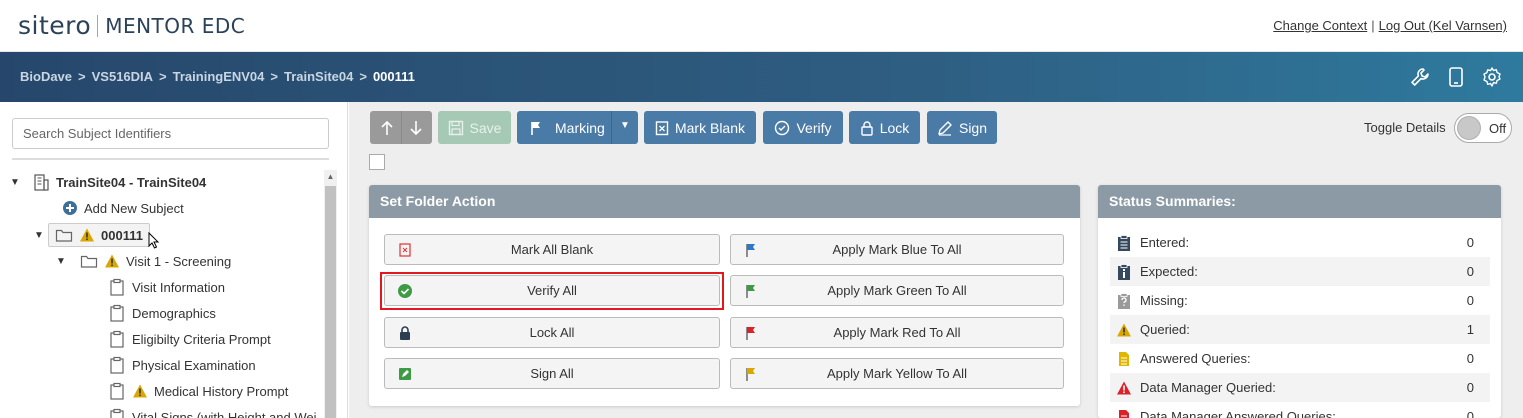 This screenshot has width=1523, height=418. What do you see at coordinates (782, 128) in the screenshot?
I see `check-circle-icon` at bounding box center [782, 128].